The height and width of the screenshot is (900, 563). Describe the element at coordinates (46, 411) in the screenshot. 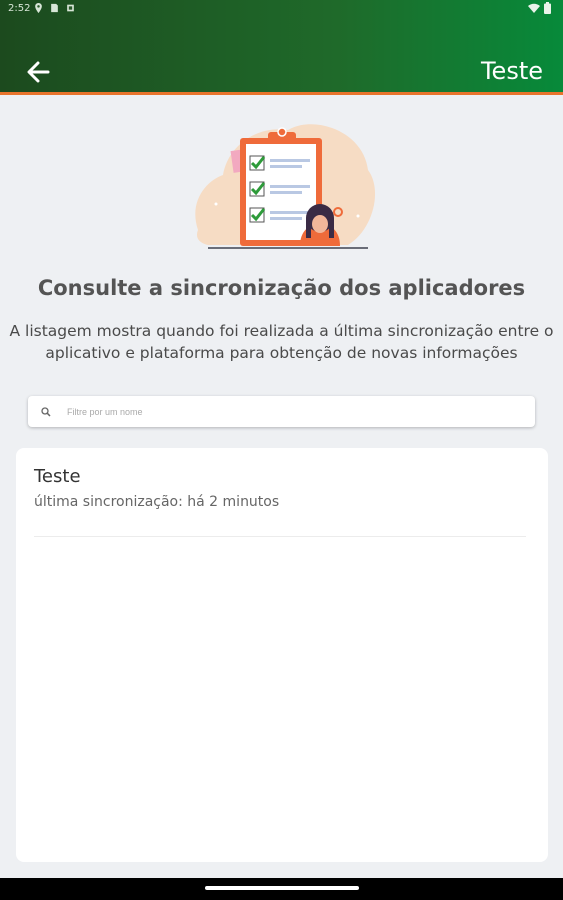

I see `search-icon` at that location.